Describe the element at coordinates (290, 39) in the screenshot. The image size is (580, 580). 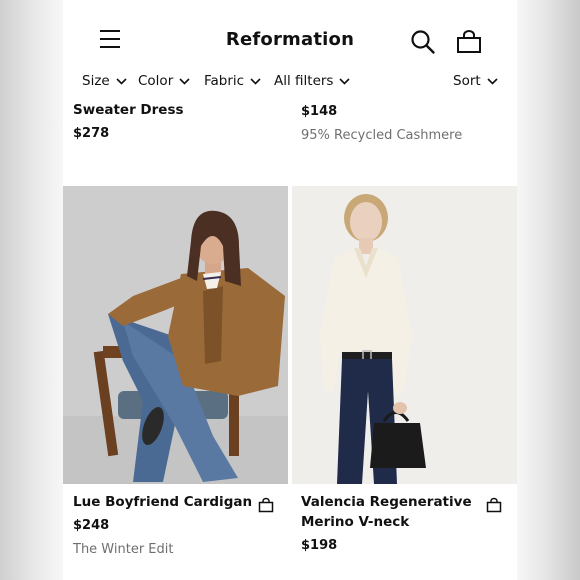
I see `brand-logo: Reformation` at that location.